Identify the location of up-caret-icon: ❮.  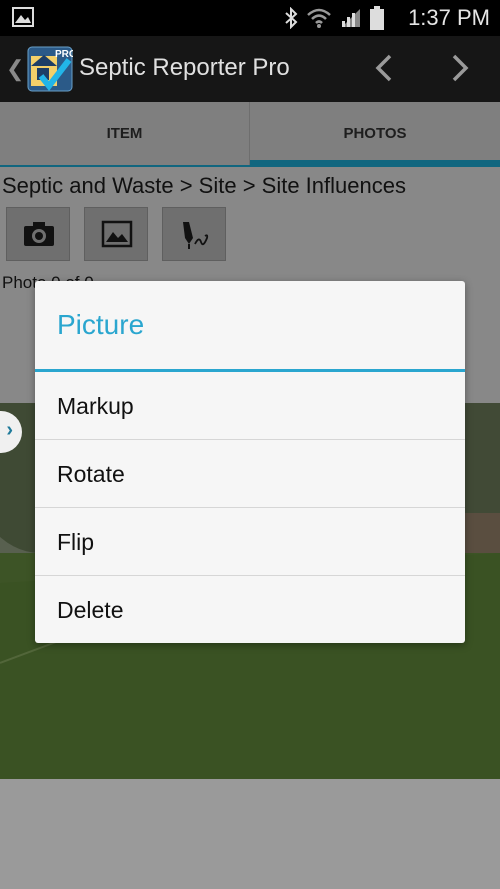
(15, 69).